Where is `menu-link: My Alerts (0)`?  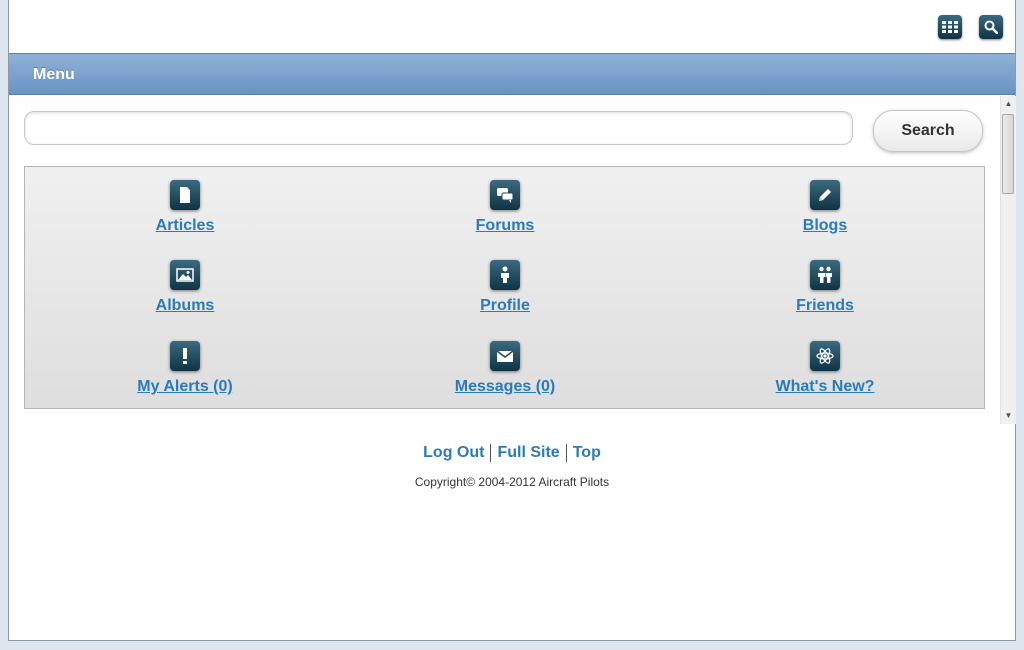 menu-link: My Alerts (0) is located at coordinates (184, 387).